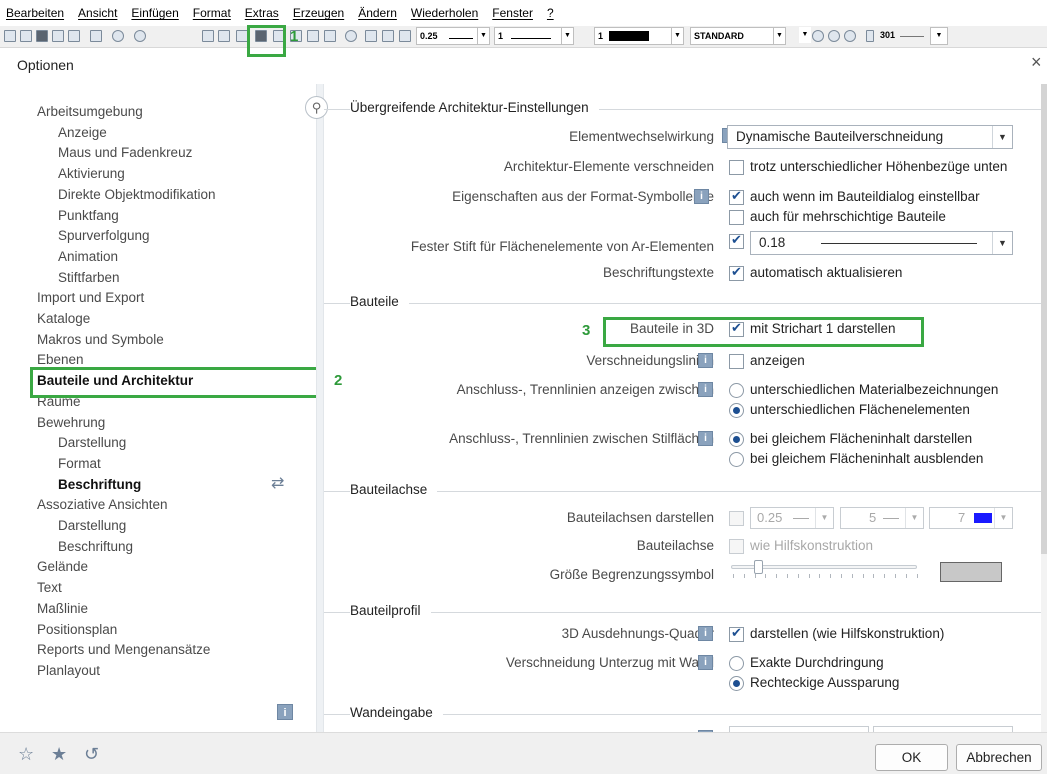 The image size is (1047, 774). I want to click on menu-item: Erzeugen, so click(318, 13).